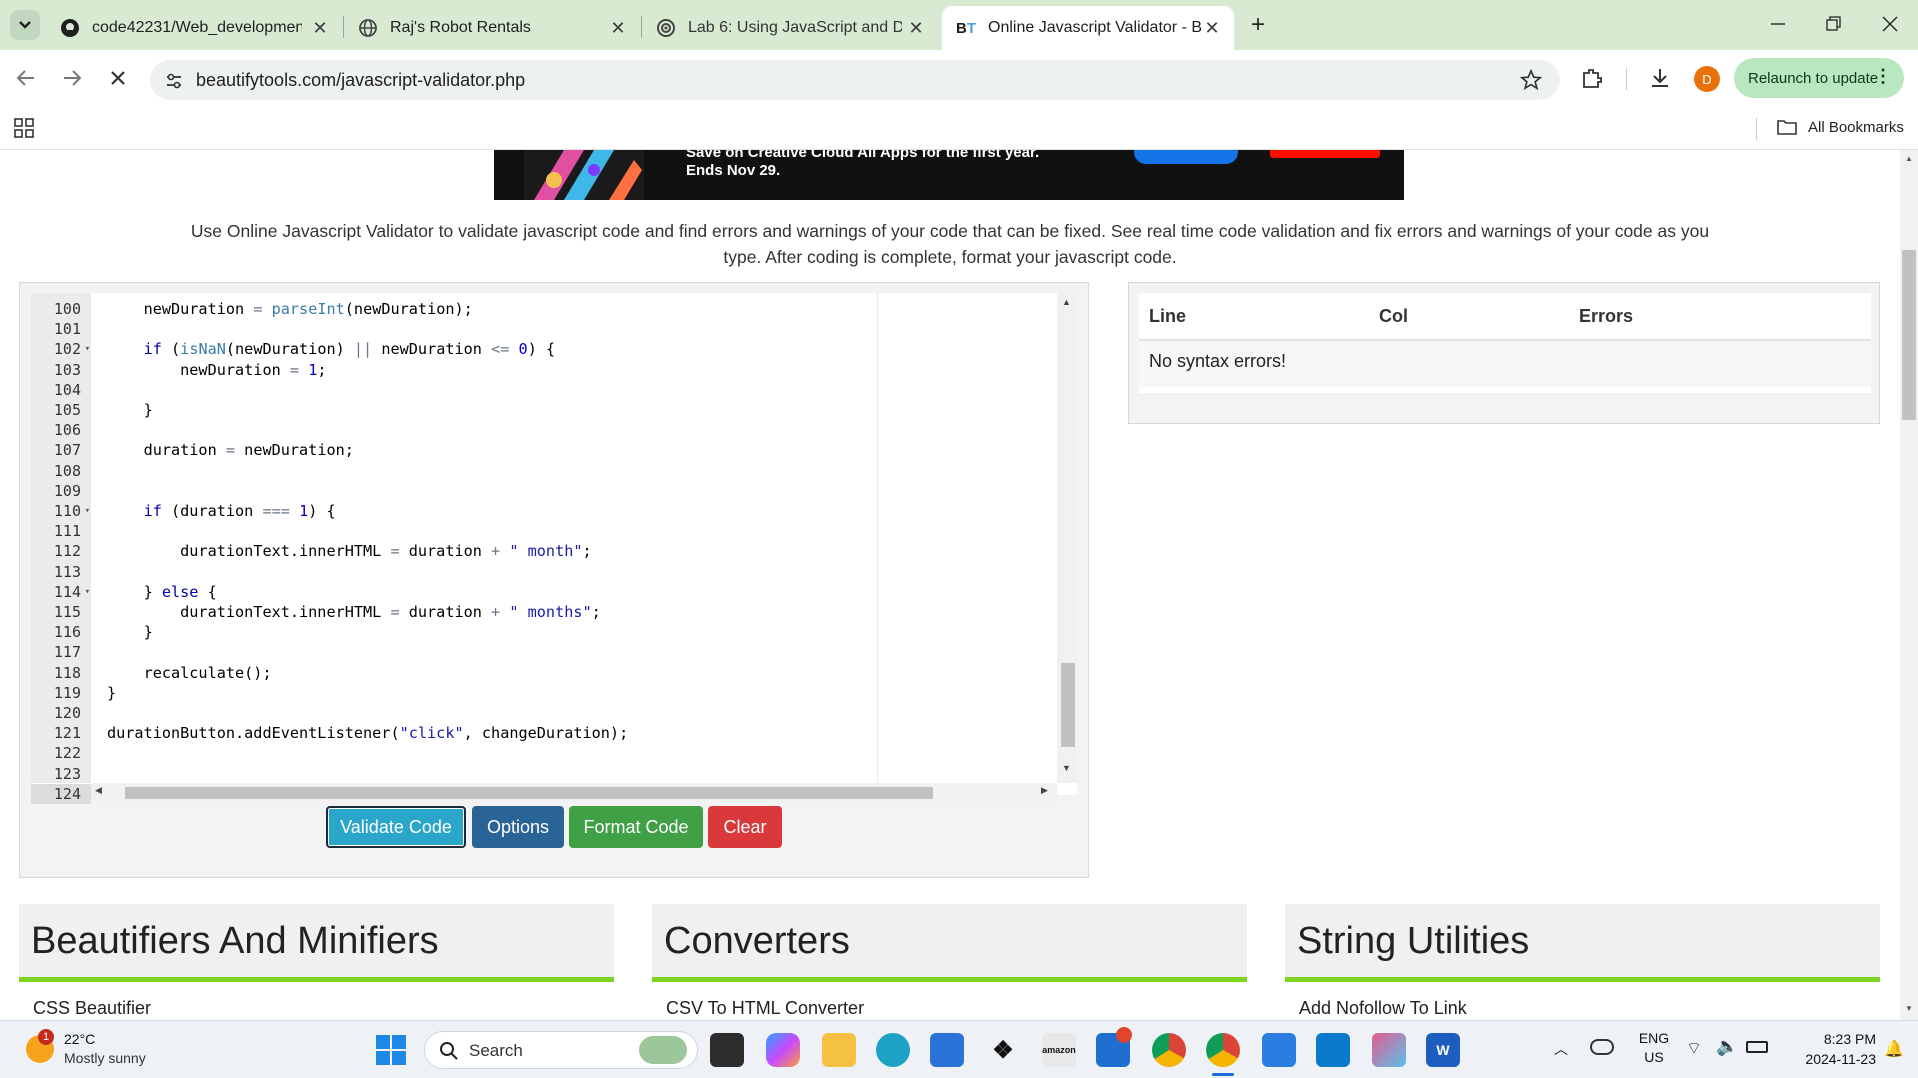 Image resolution: width=1918 pixels, height=1078 pixels. I want to click on code-line: recalculate();, so click(189, 673).